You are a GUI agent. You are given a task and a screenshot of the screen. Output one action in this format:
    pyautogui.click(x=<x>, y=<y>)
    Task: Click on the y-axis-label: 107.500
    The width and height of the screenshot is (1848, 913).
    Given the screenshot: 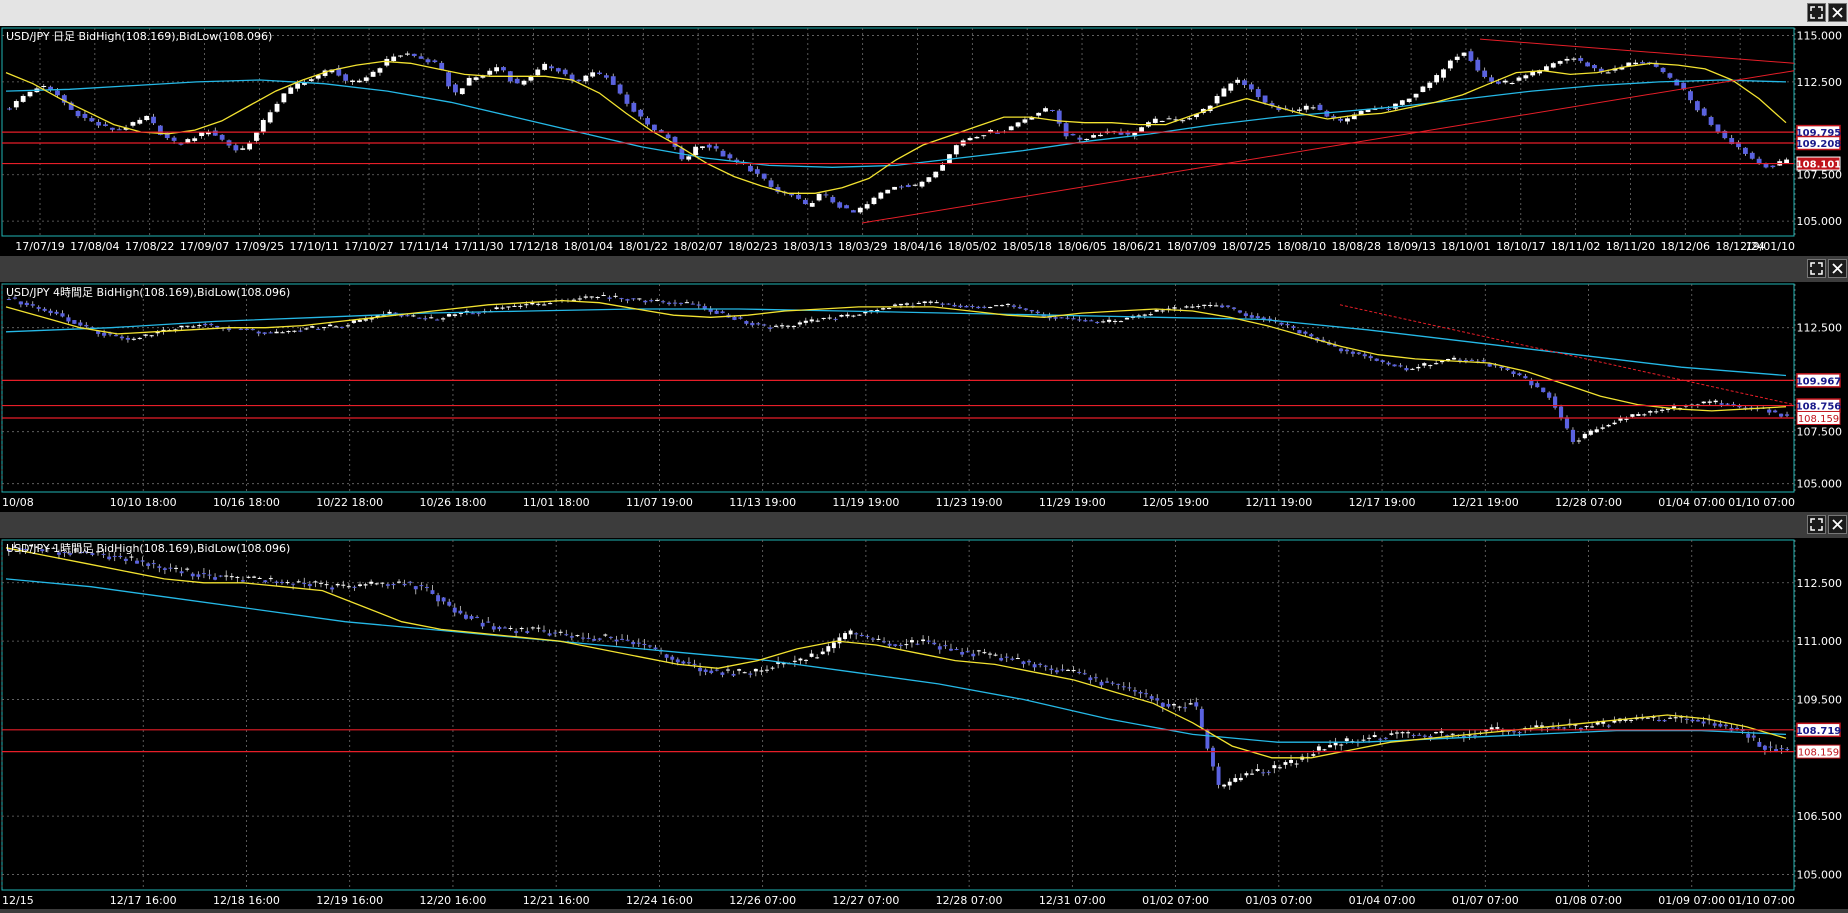 What is the action you would take?
    pyautogui.click(x=1820, y=175)
    